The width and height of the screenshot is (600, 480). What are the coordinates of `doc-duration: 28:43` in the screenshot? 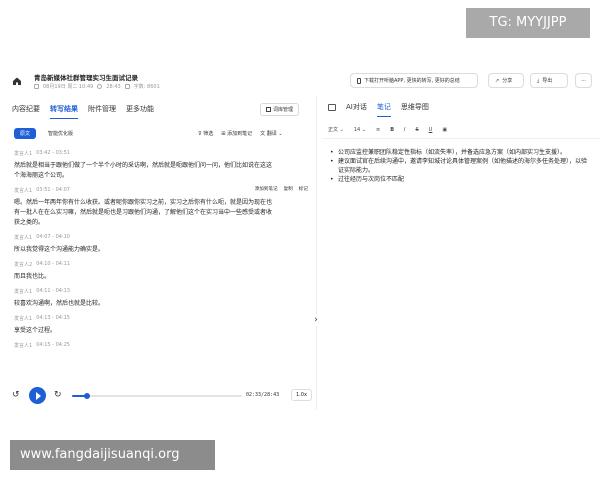 It's located at (113, 86).